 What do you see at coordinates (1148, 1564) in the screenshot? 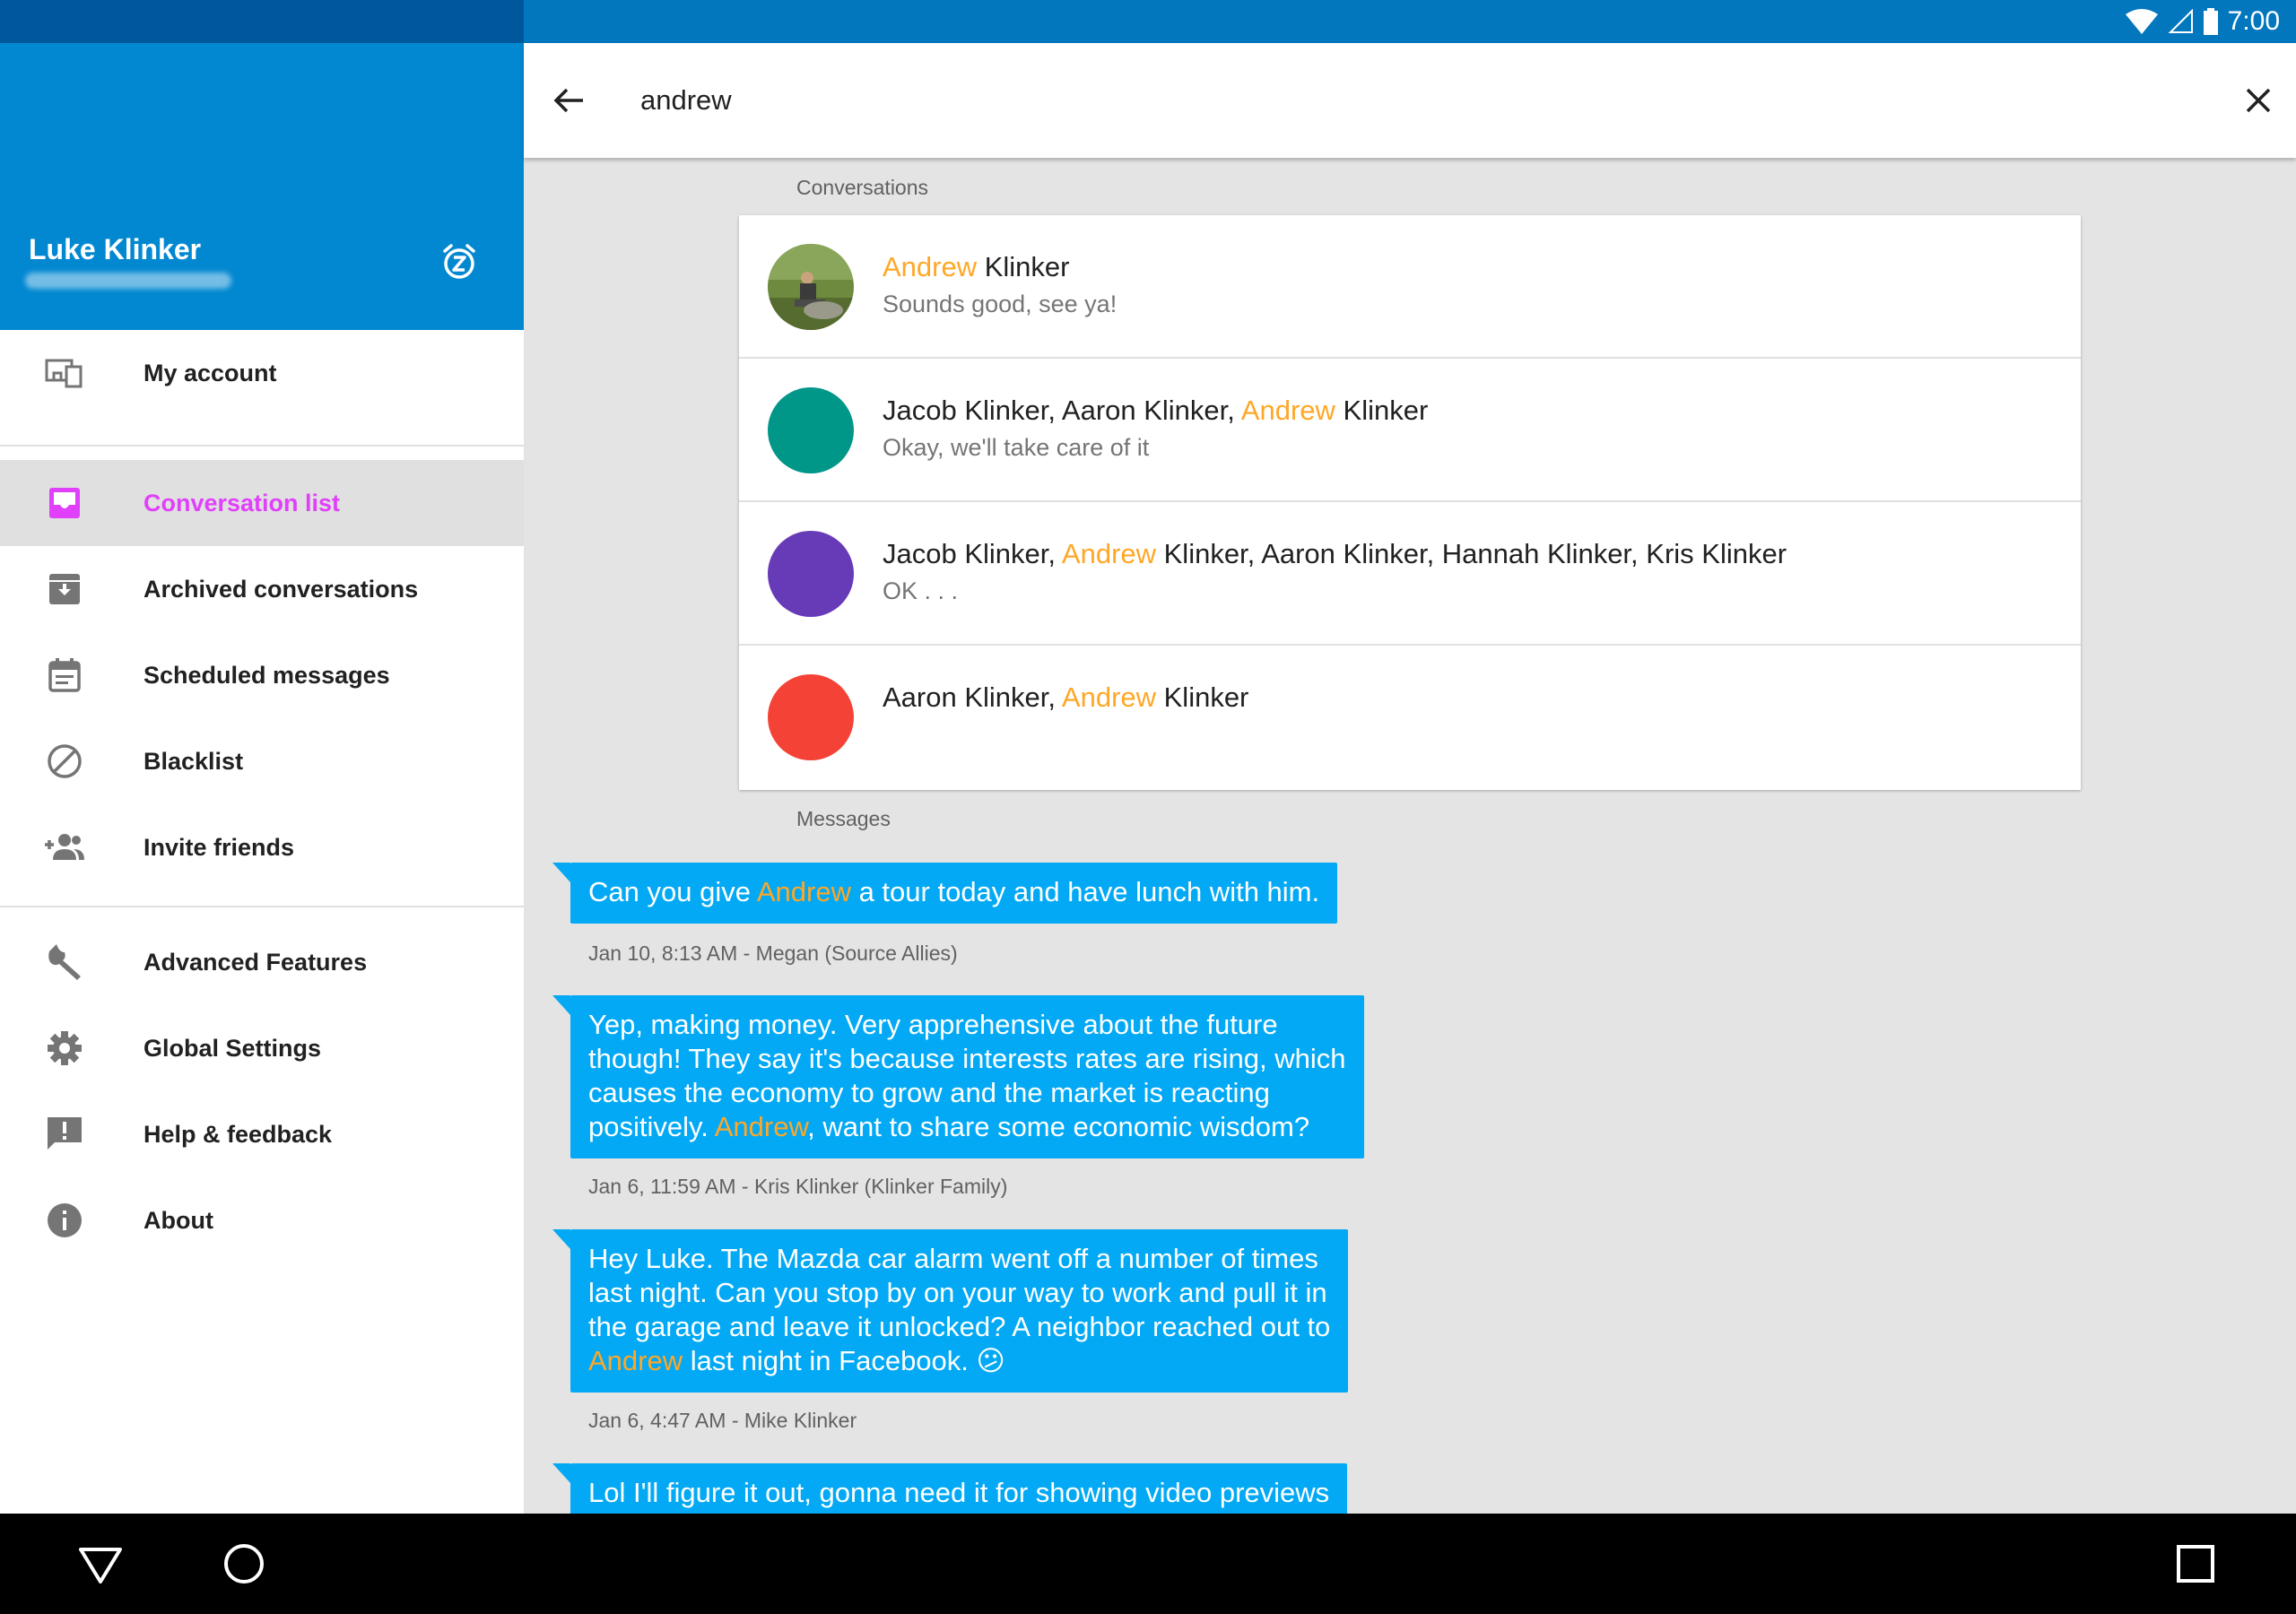
I see `system-navigation-bar` at bounding box center [1148, 1564].